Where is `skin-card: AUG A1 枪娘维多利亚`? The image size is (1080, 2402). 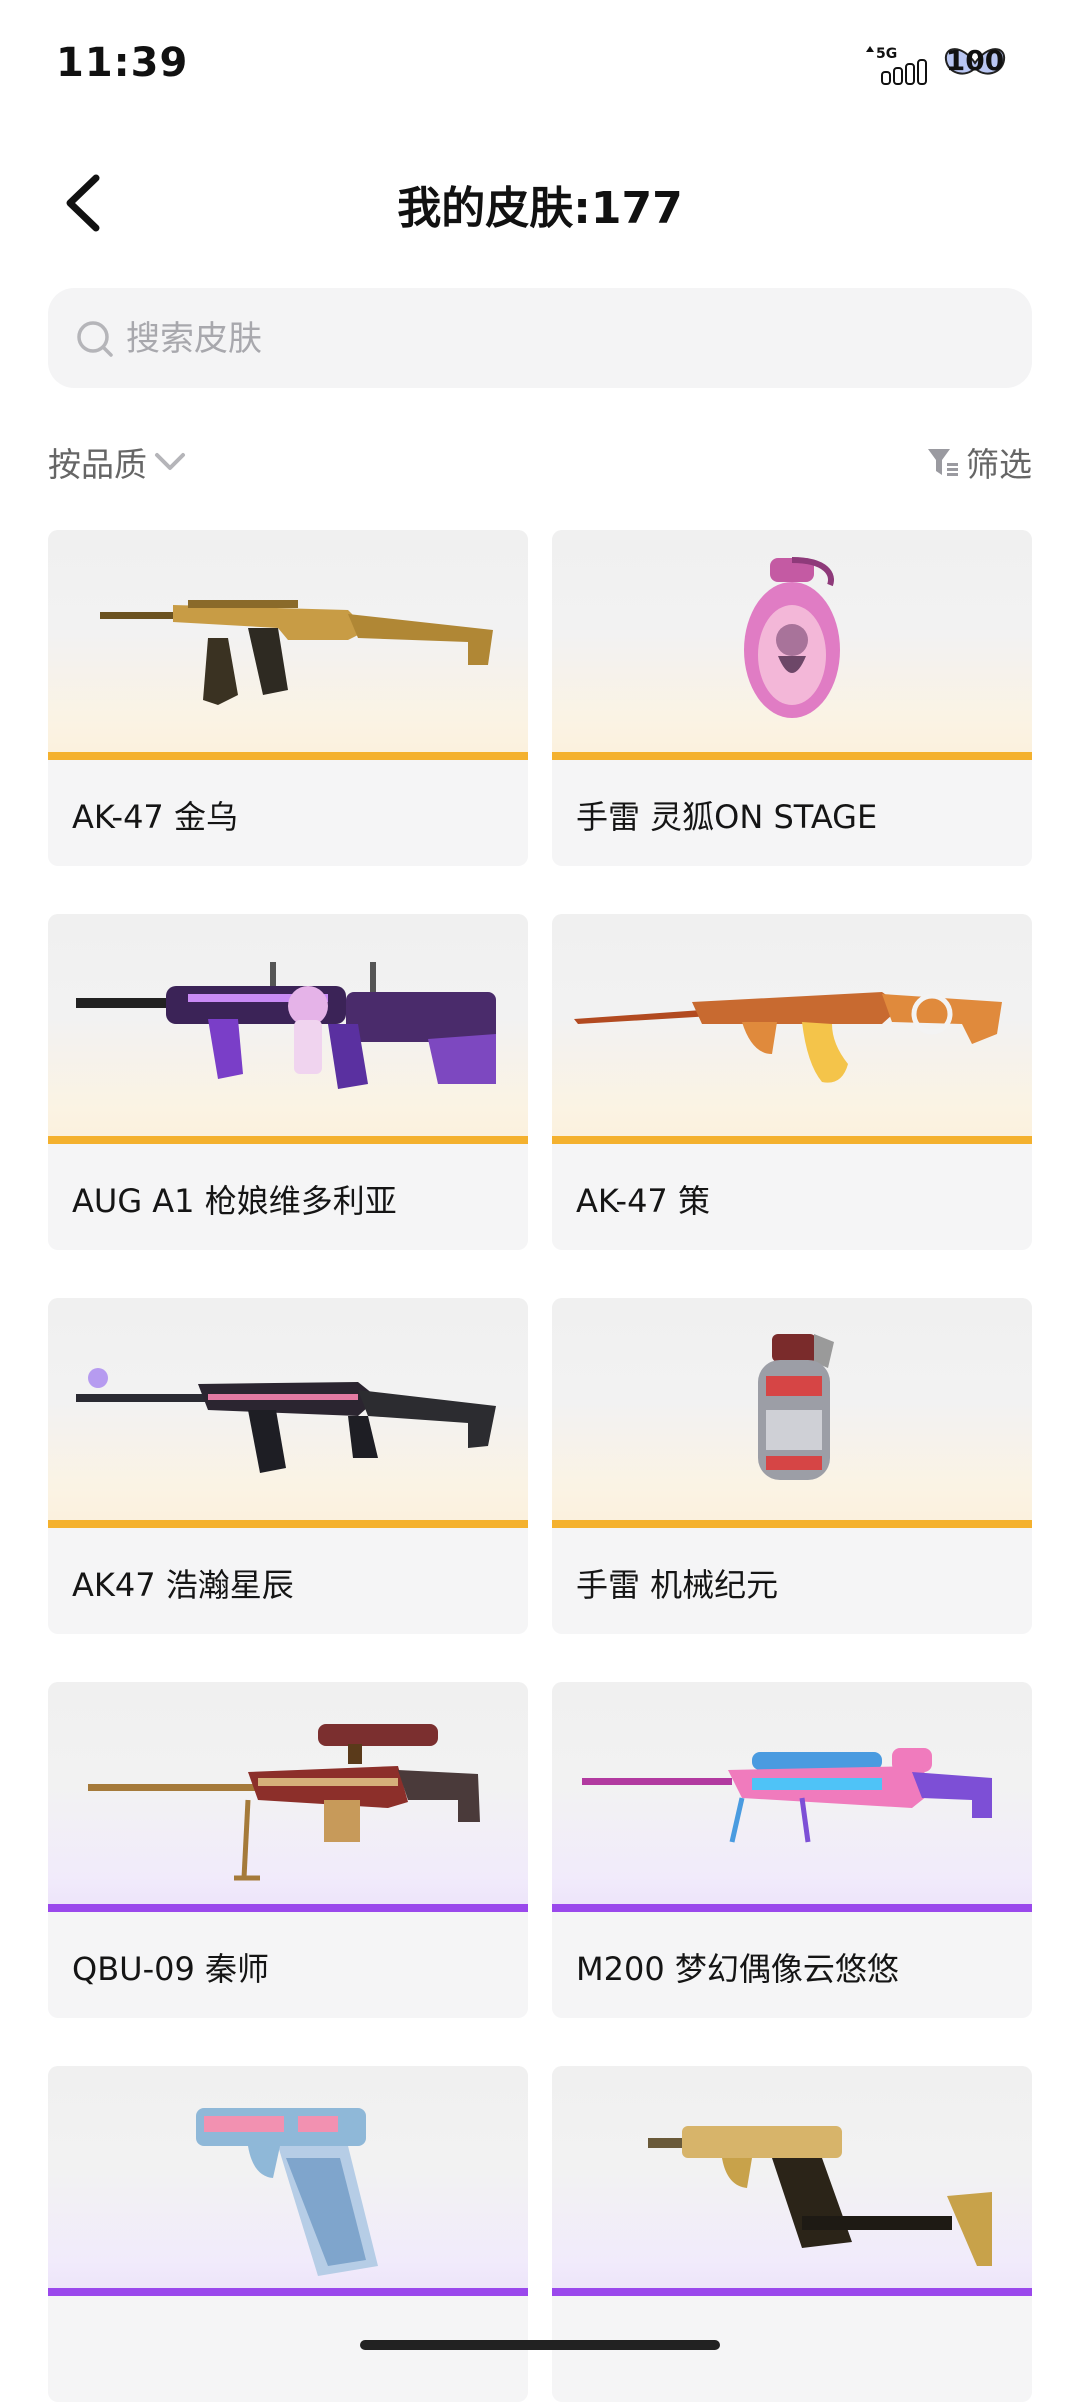 skin-card: AUG A1 枪娘维多利亚 is located at coordinates (288, 1082).